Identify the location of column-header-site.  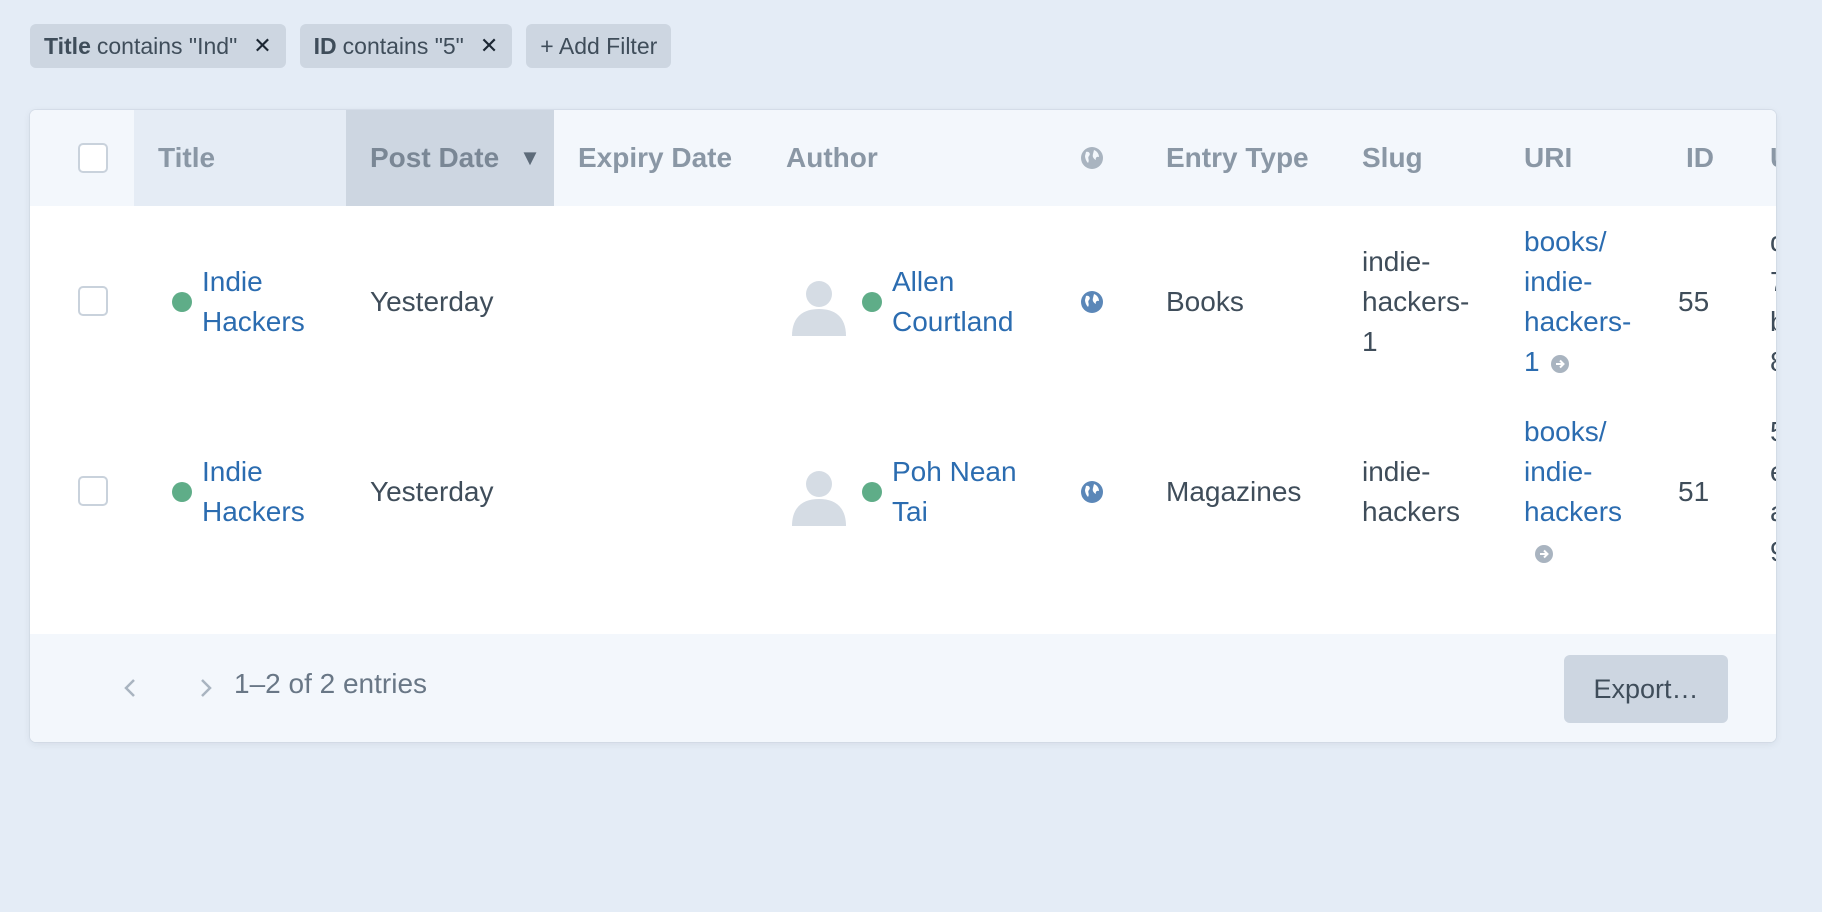
(1087, 158).